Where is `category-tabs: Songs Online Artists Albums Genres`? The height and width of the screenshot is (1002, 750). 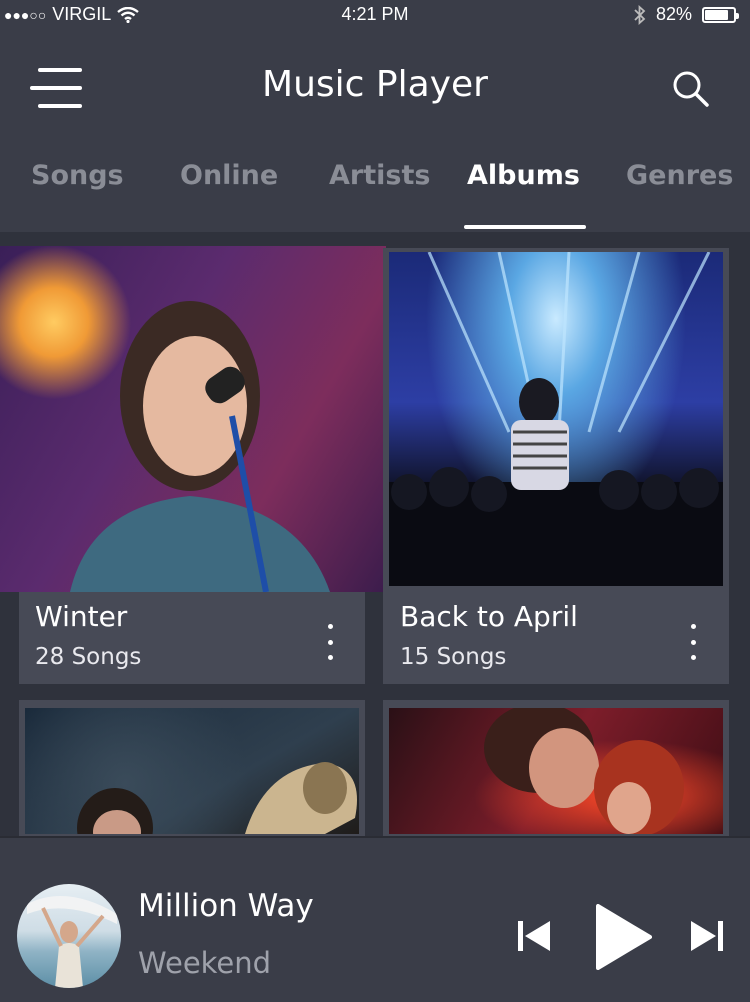 category-tabs: Songs Online Artists Albums Genres is located at coordinates (375, 186).